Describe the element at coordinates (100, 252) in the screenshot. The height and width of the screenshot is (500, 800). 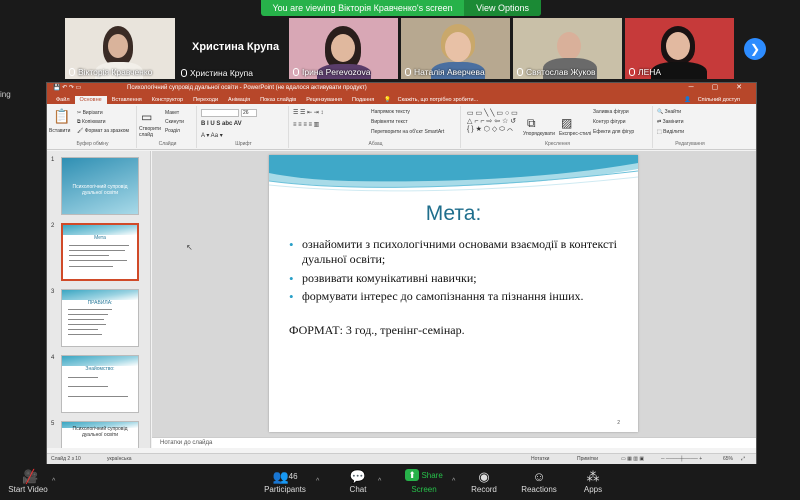
I see `slide-thumbnail-2: Мета` at that location.